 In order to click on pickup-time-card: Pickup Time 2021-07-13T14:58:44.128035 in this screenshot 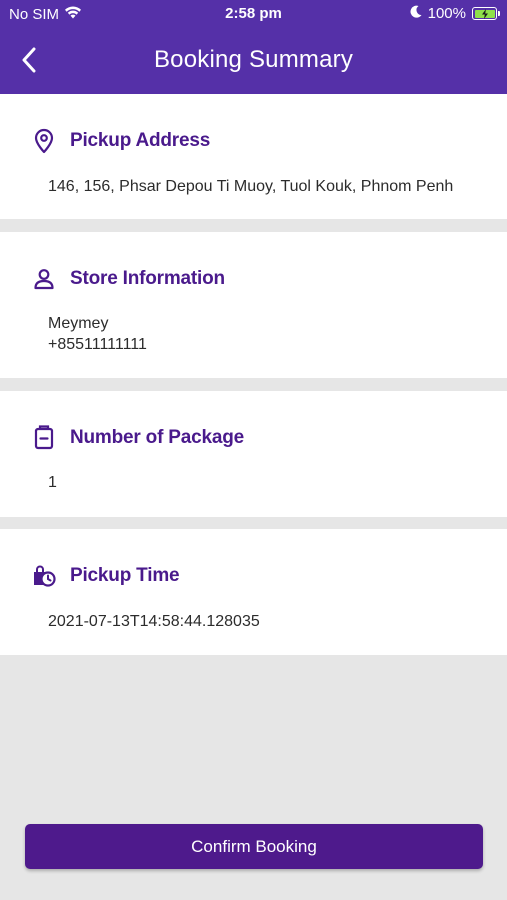, I will do `click(253, 592)`.